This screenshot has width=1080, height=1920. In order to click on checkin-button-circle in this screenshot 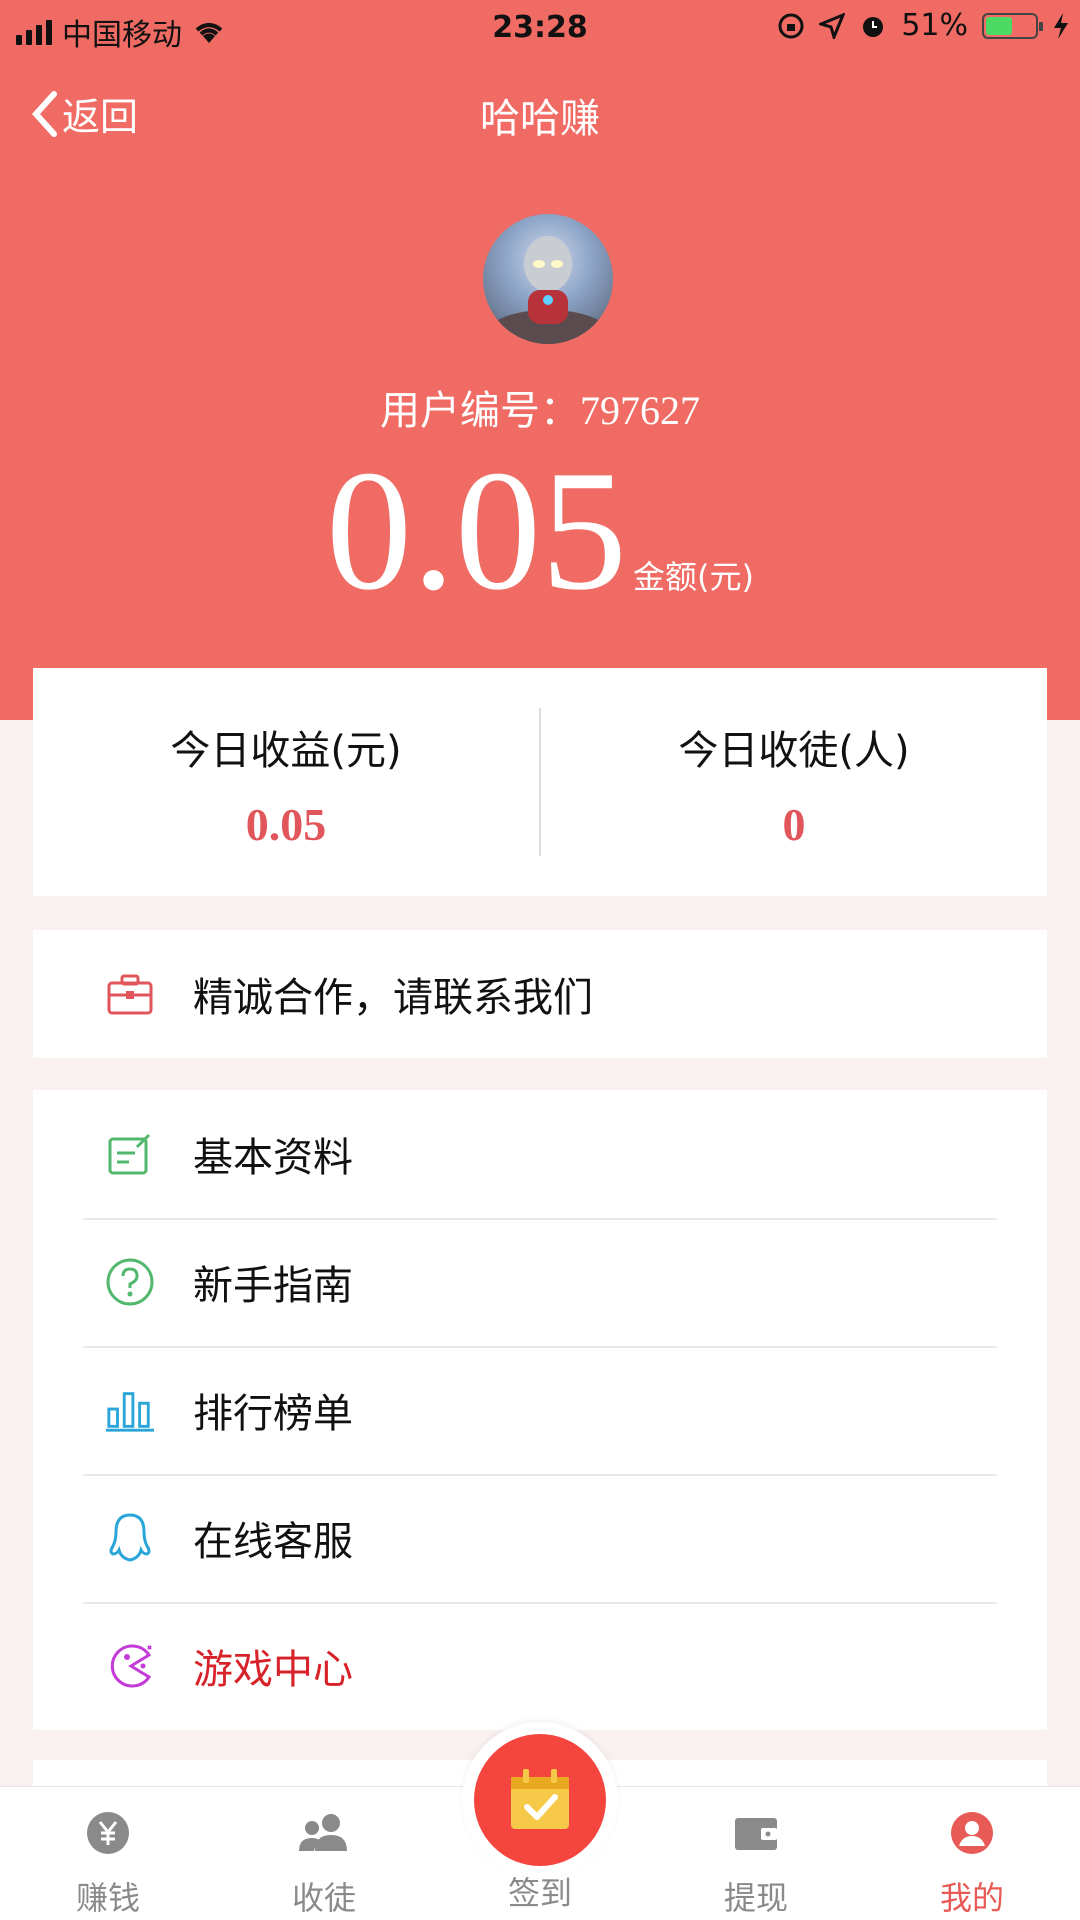, I will do `click(540, 1800)`.